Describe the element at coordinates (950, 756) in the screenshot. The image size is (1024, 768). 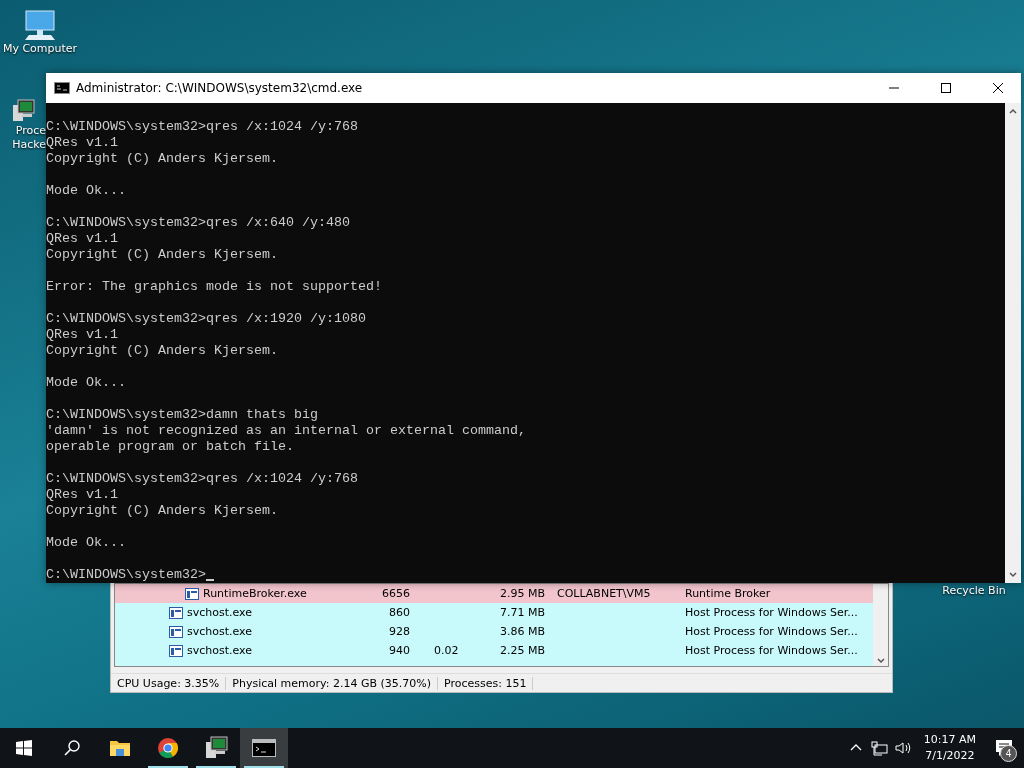
I see `clock-date: 7/1/2022` at that location.